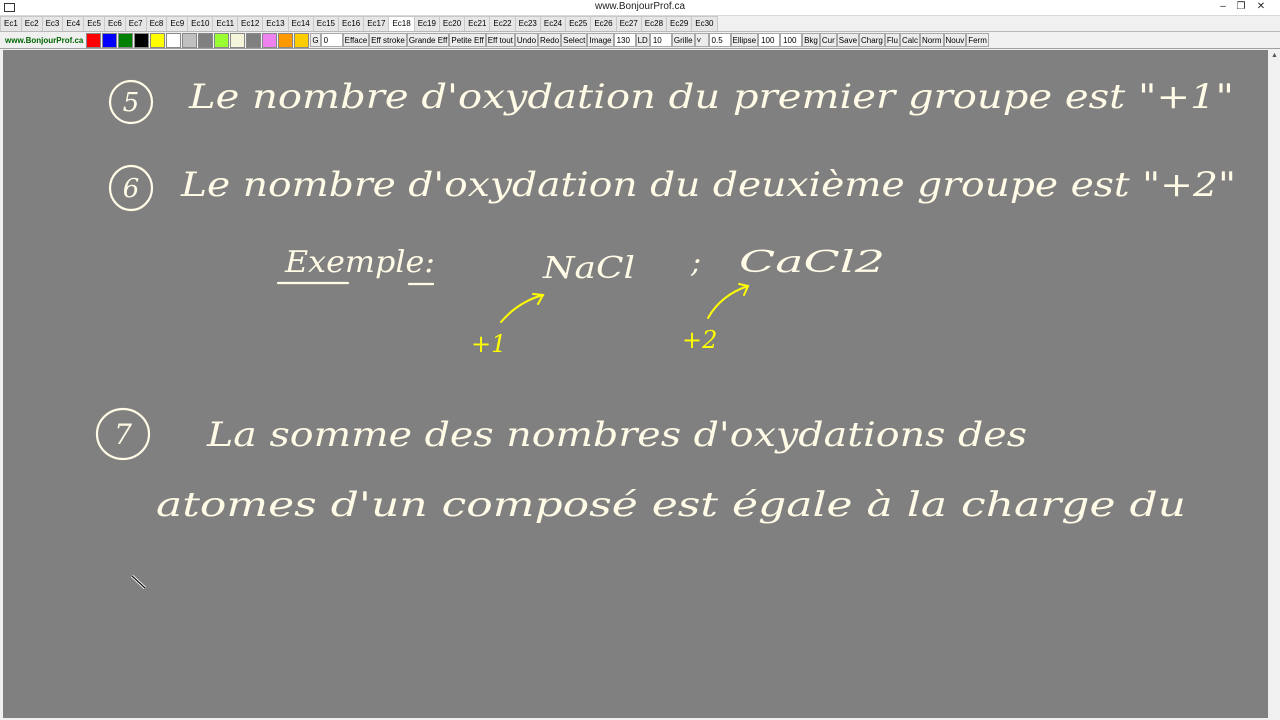 Image resolution: width=1280 pixels, height=720 pixels. I want to click on image-button: Image, so click(600, 40).